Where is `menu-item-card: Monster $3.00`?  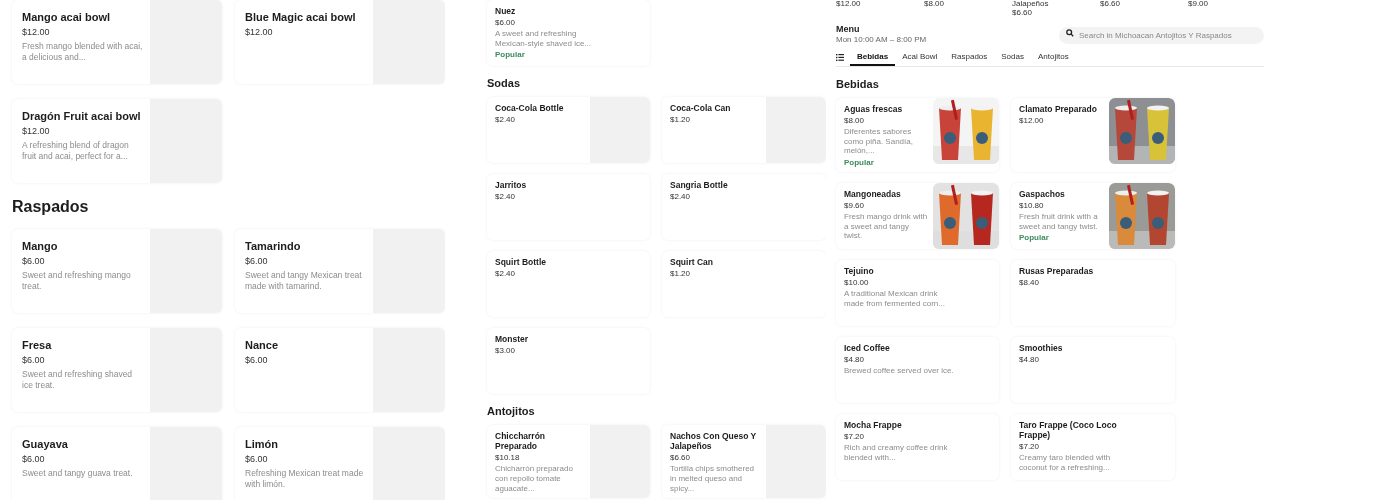
menu-item-card: Monster $3.00 is located at coordinates (568, 361).